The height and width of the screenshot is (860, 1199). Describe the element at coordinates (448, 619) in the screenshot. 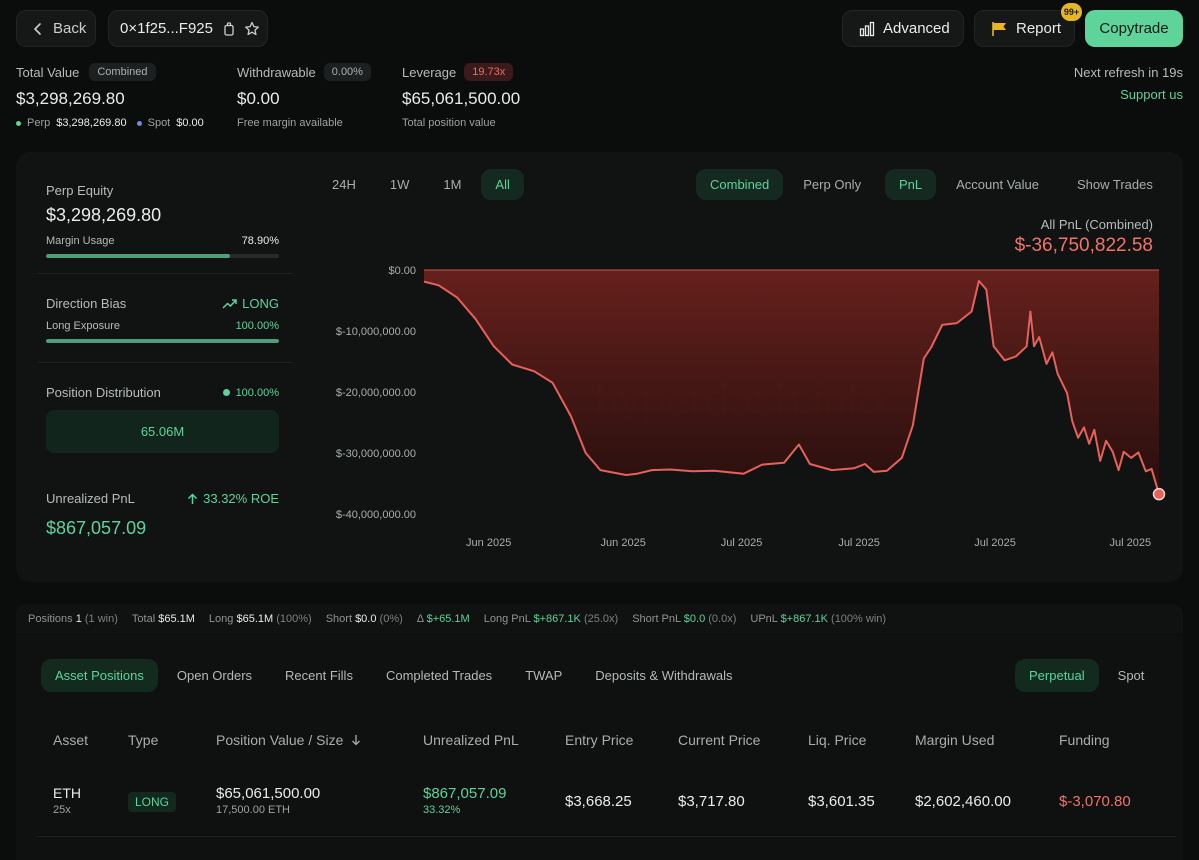

I see `stat-delta-value: $+65.1M` at that location.